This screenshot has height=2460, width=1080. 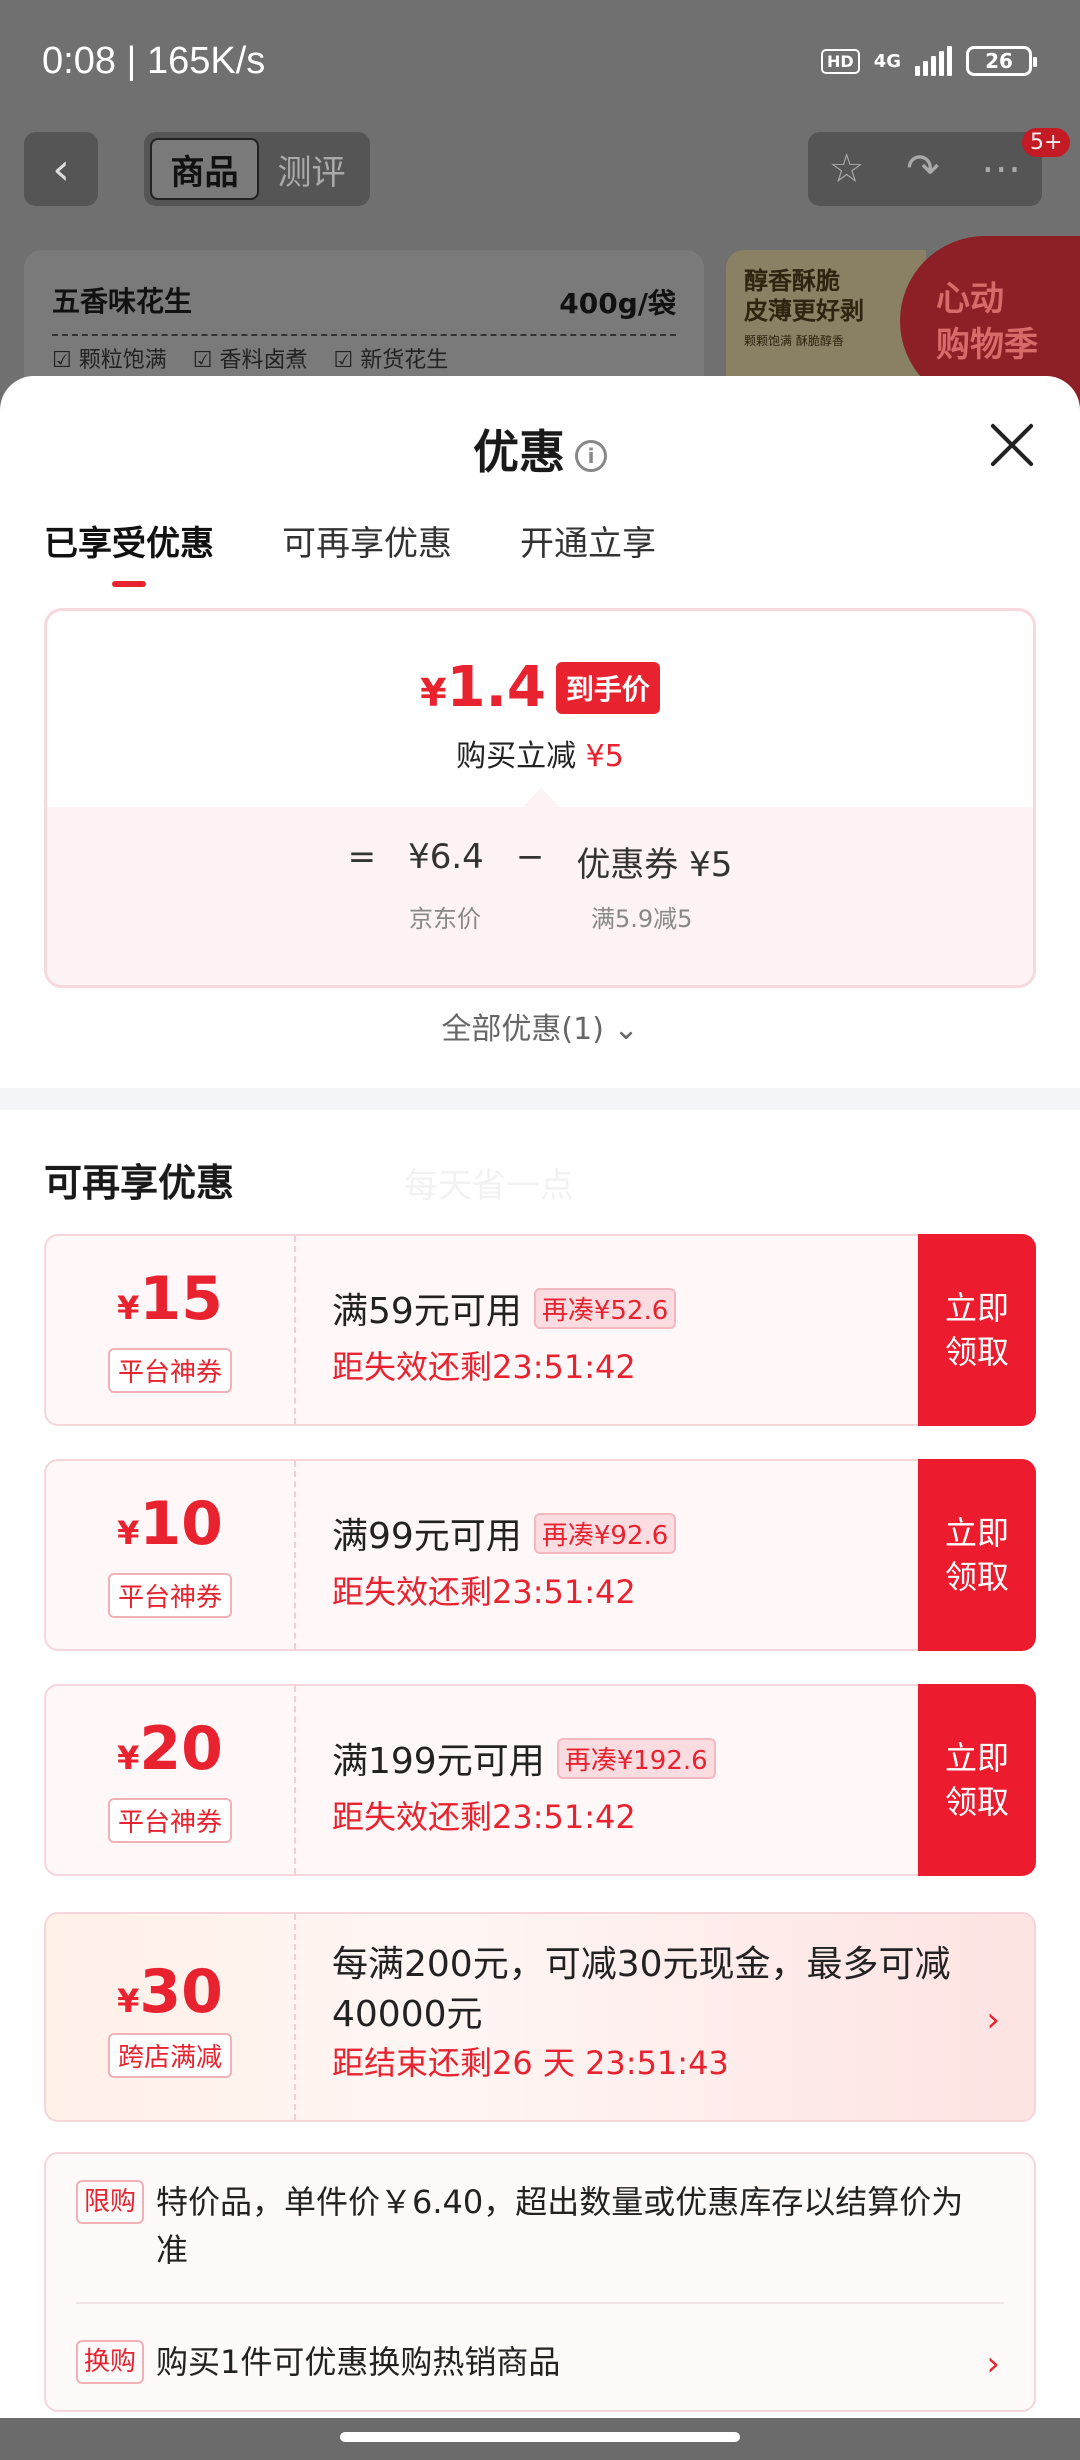 What do you see at coordinates (933, 61) in the screenshot?
I see `signal-icon` at bounding box center [933, 61].